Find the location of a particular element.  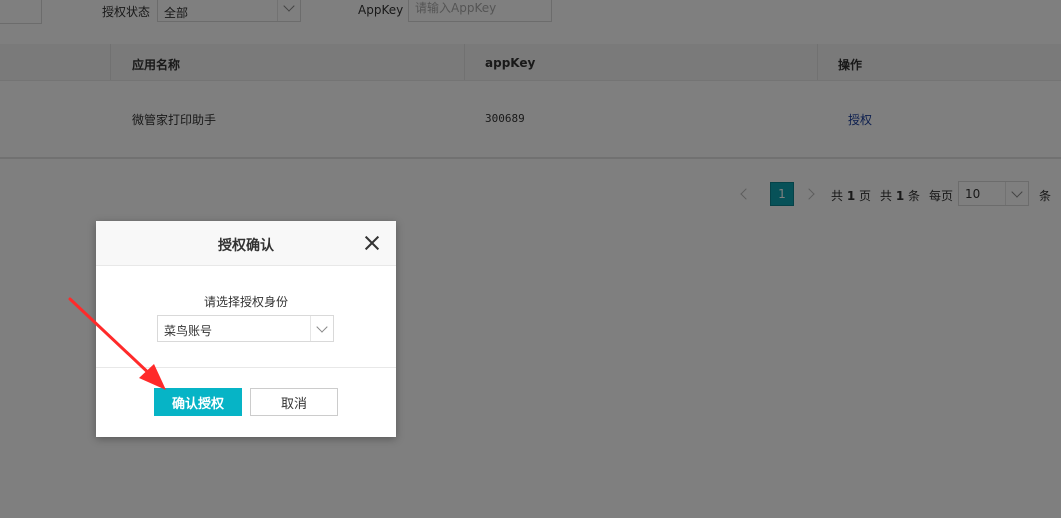

cancel-button: 取消 is located at coordinates (294, 402).